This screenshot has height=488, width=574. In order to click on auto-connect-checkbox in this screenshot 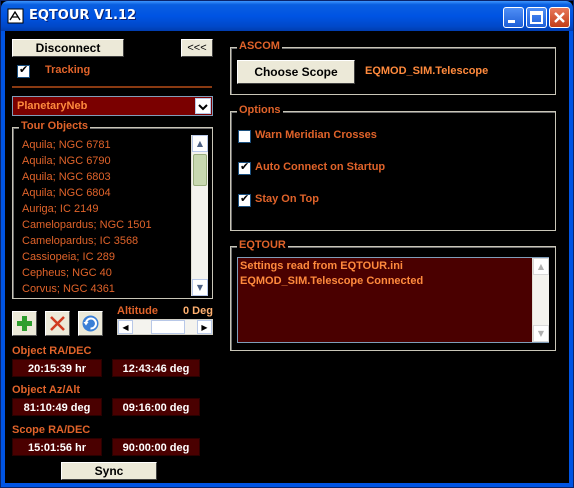, I will do `click(244, 167)`.